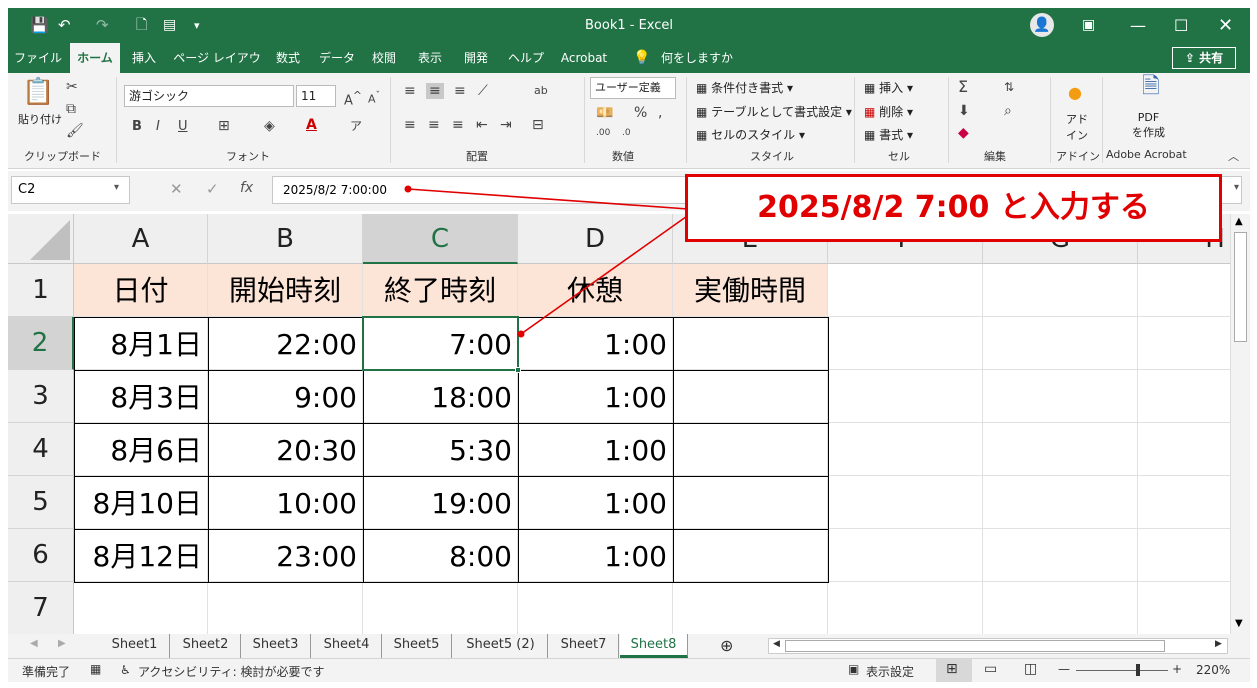 The image size is (1257, 688). Describe the element at coordinates (547, 261) in the screenshot. I see `annotation-connector` at that location.